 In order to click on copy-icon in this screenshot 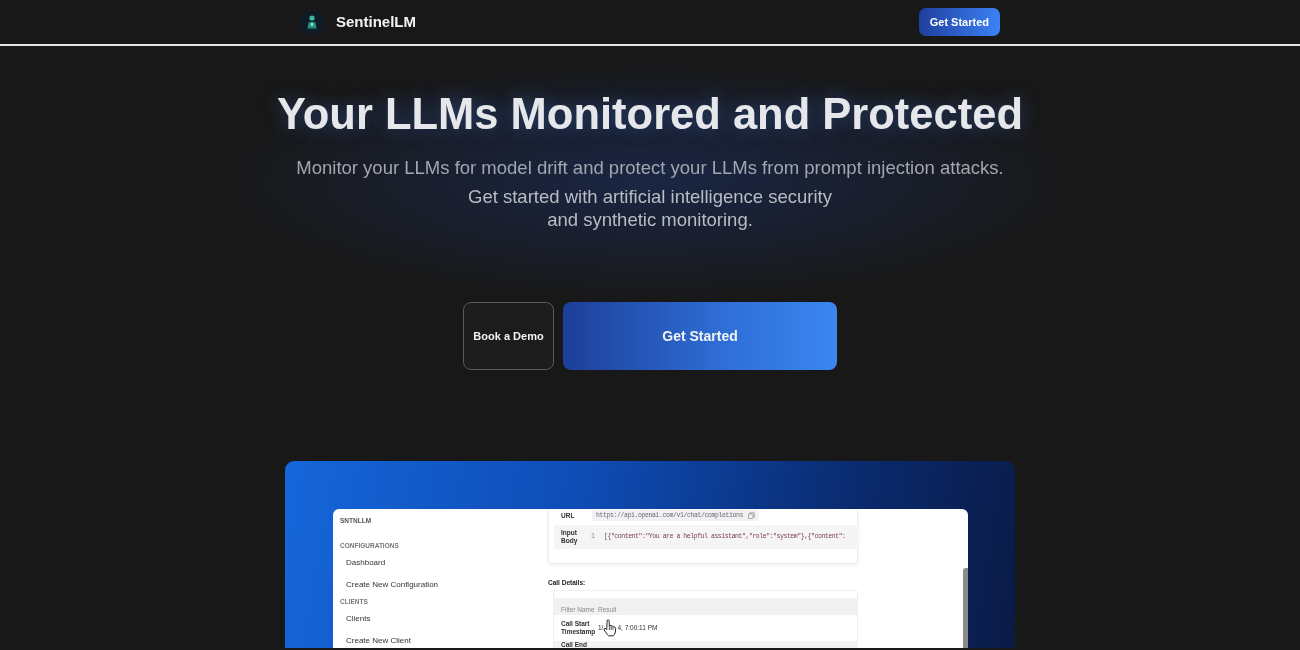, I will do `click(752, 515)`.